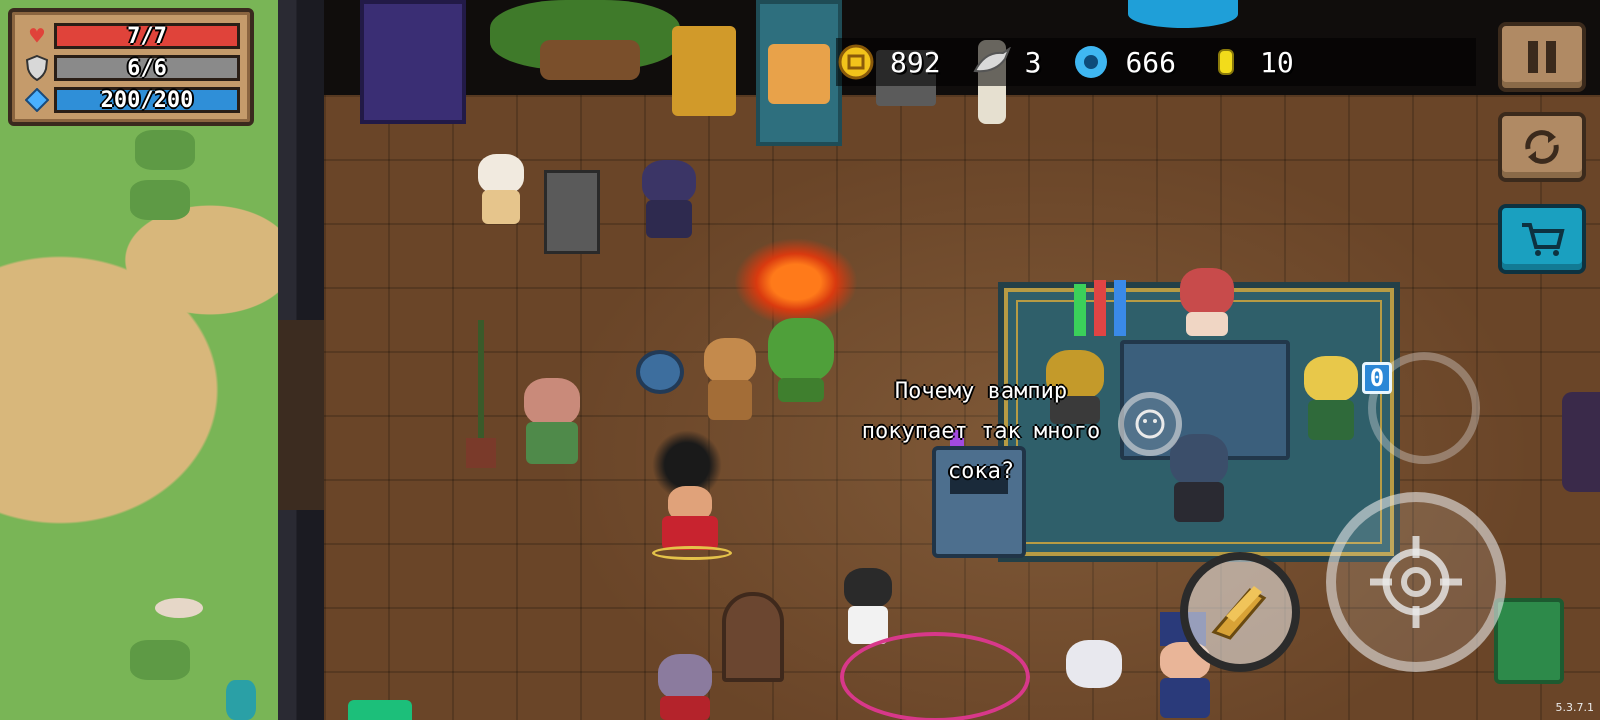 This screenshot has width=1600, height=720. Describe the element at coordinates (37, 36) in the screenshot. I see `heart-icon: ♥` at that location.